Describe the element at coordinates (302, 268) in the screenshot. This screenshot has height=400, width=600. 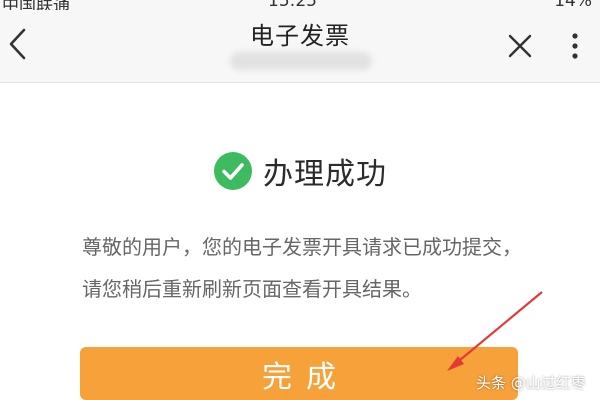
I see `result-message: 尊敬的用户，您的电子发票开具请求已成功提交，请您稍后重新刷新页面查看开具结果。` at that location.